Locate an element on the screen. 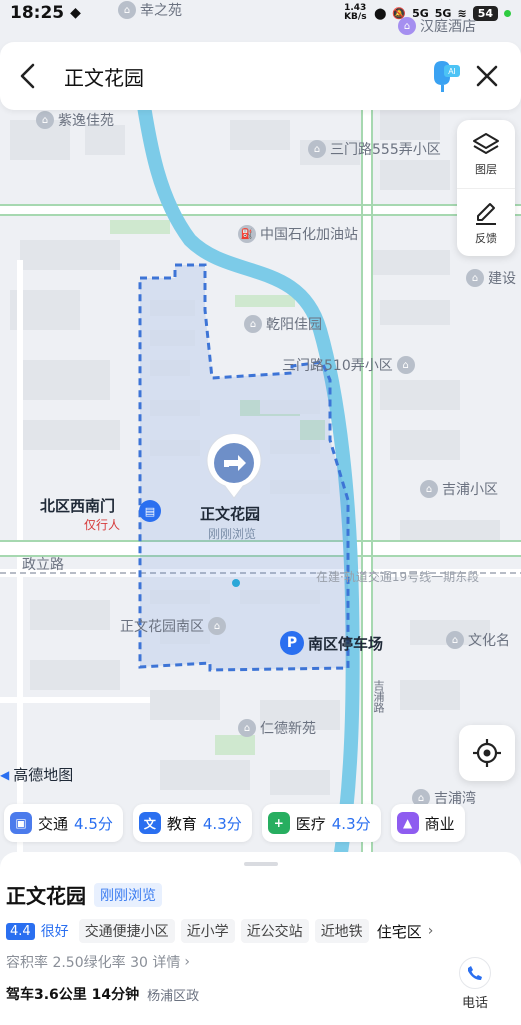  edu-icon: 文 is located at coordinates (149, 823).